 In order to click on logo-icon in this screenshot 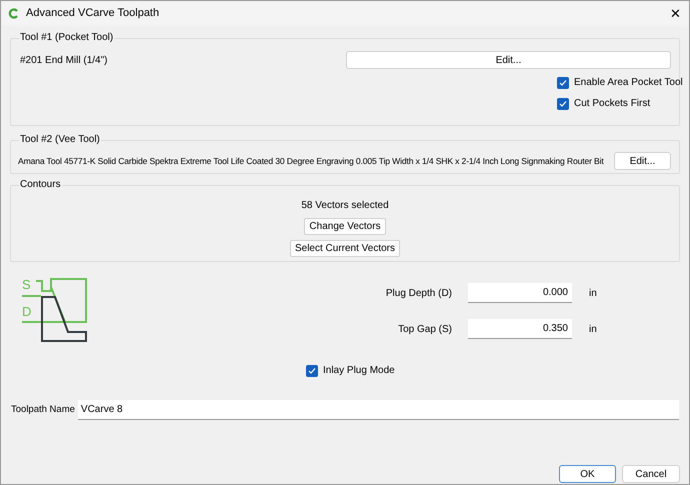, I will do `click(13, 13)`.